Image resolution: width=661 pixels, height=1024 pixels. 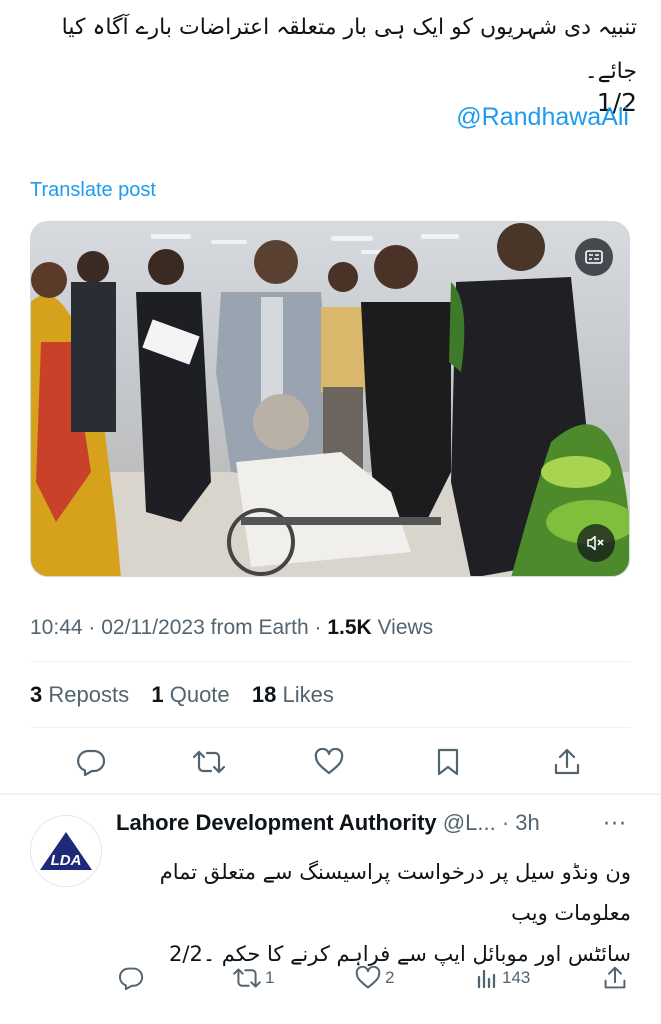 I want to click on bookmark-icon, so click(x=448, y=762).